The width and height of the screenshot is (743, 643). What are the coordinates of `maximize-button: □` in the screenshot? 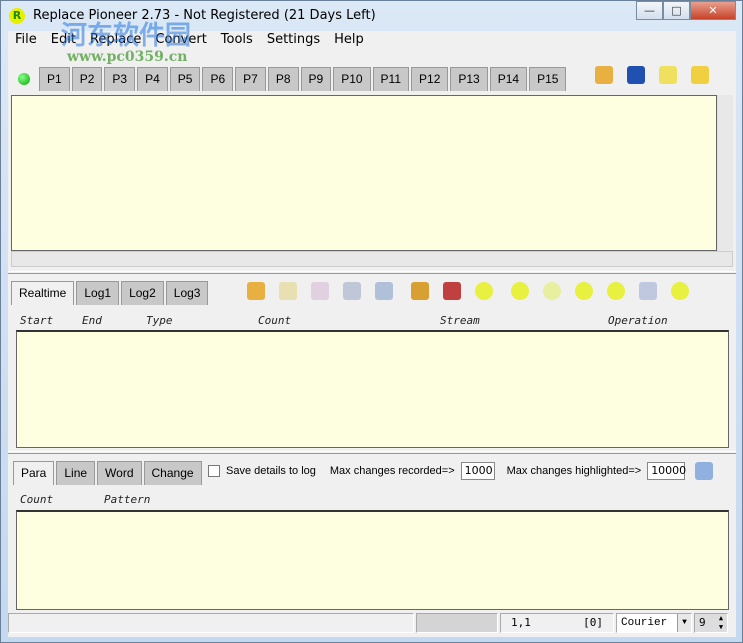 It's located at (676, 10).